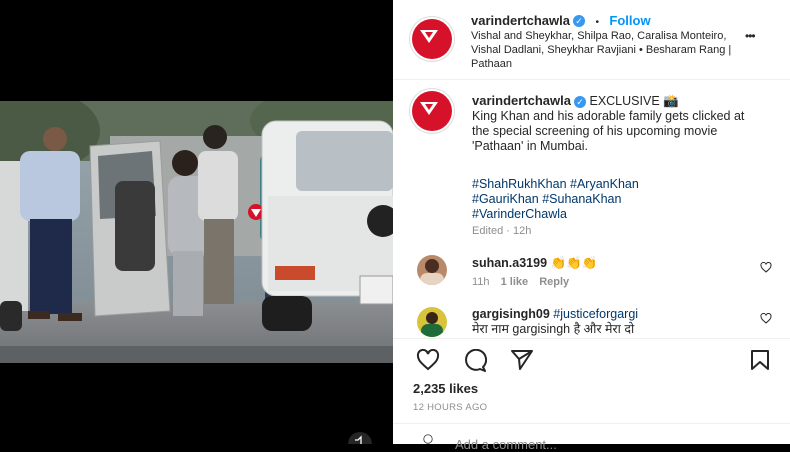 The width and height of the screenshot is (790, 452). What do you see at coordinates (595, 314) in the screenshot?
I see `comment-hashtag: #justiceforgargi` at bounding box center [595, 314].